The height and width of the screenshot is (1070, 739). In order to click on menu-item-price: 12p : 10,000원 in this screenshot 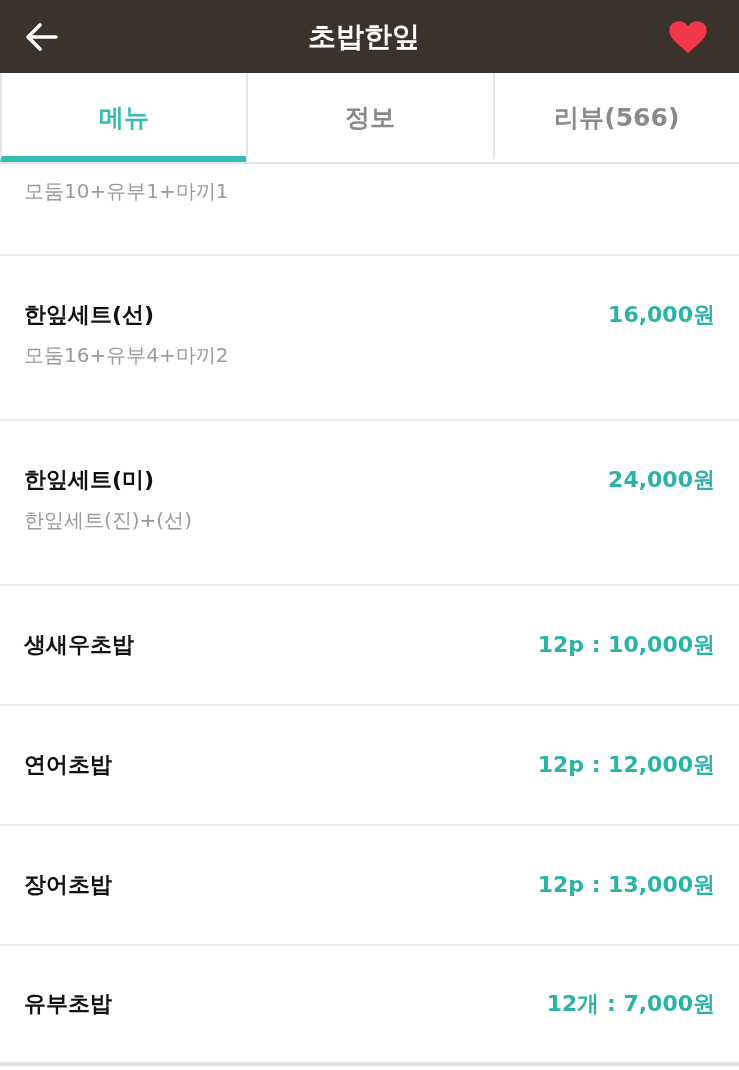, I will do `click(626, 645)`.